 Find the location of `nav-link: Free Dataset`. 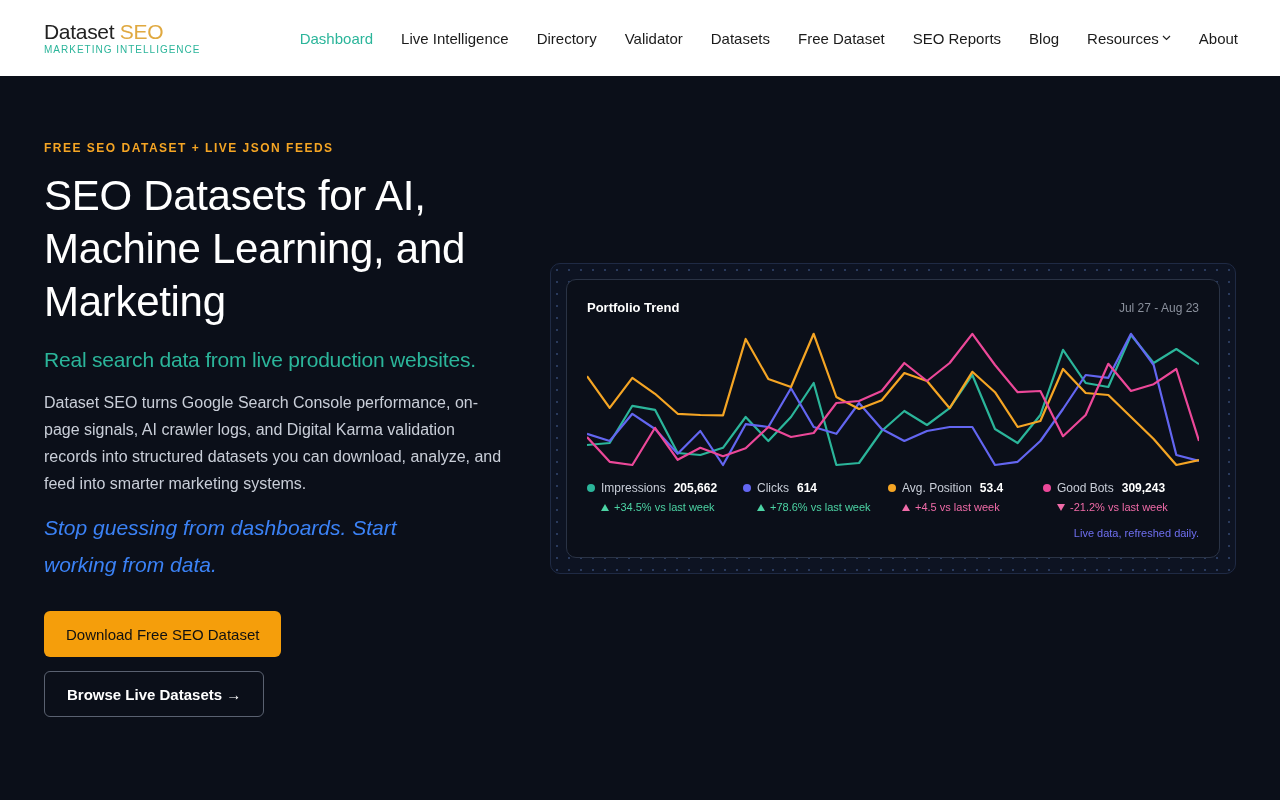

nav-link: Free Dataset is located at coordinates (841, 38).